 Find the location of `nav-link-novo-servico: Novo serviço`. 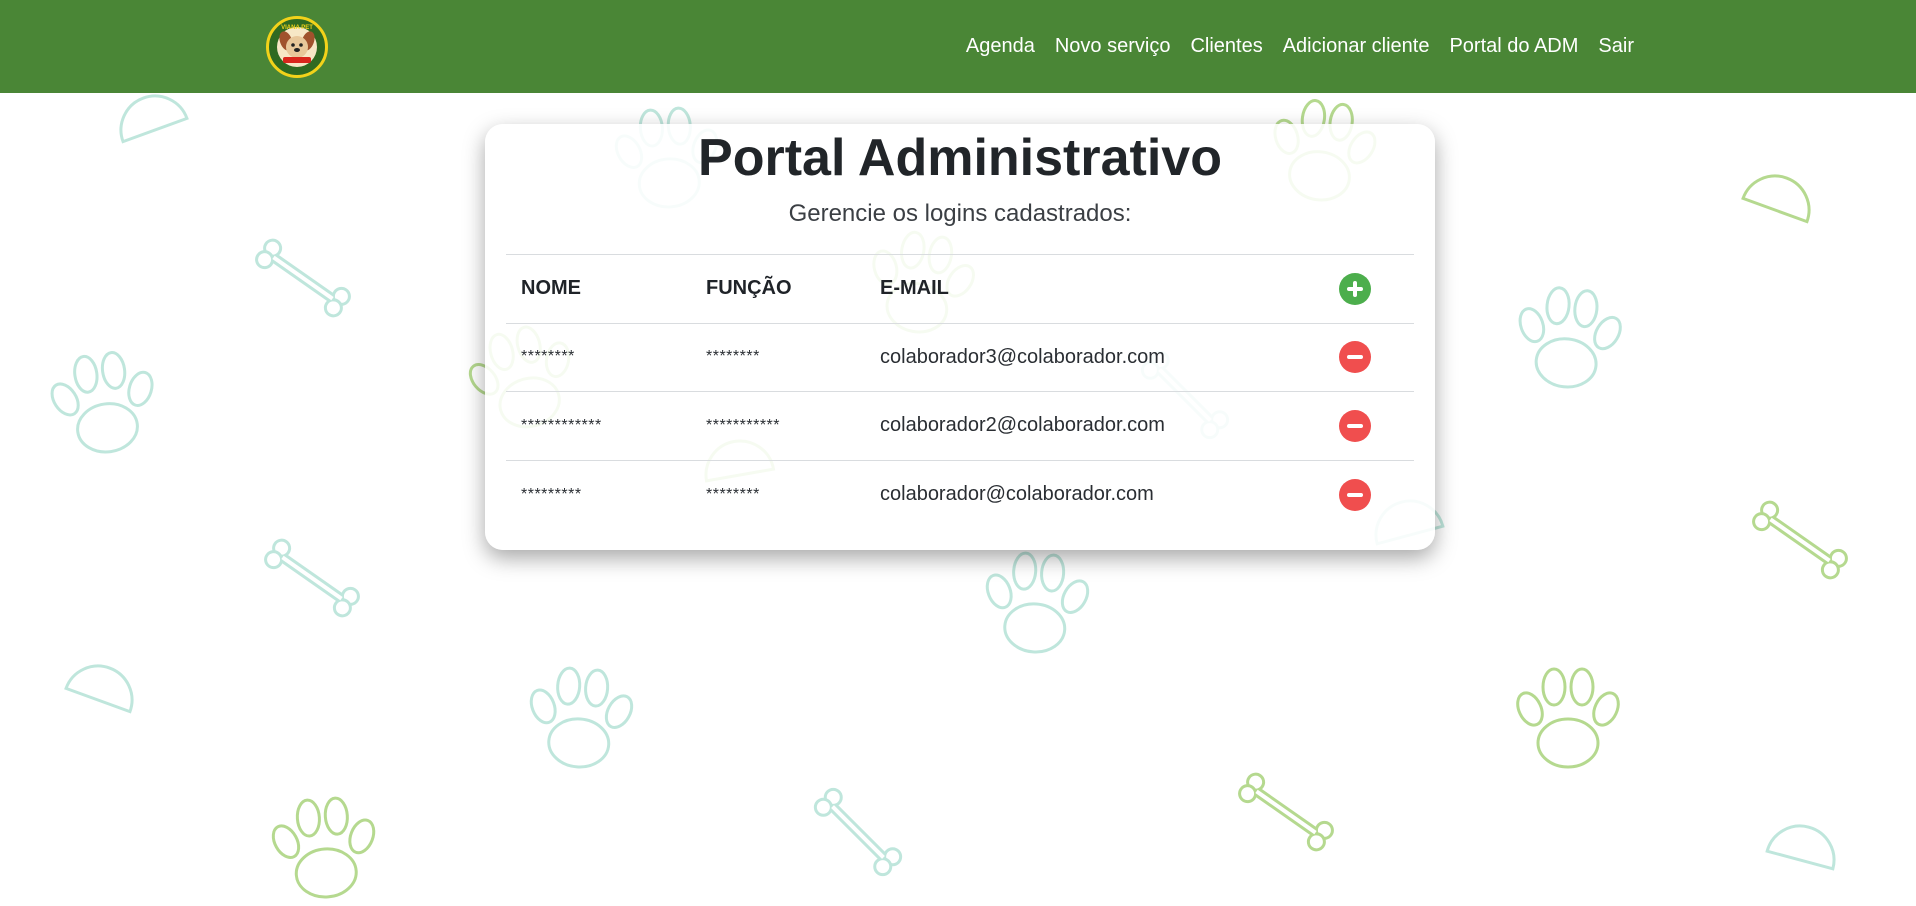

nav-link-novo-servico: Novo serviço is located at coordinates (1113, 46).